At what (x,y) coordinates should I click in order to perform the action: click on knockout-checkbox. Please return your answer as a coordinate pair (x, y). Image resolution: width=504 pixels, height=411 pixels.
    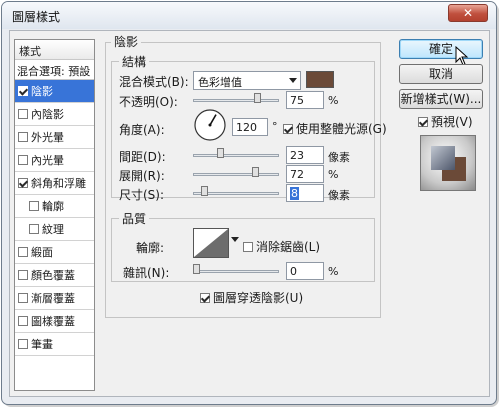
    Looking at the image, I should click on (205, 297).